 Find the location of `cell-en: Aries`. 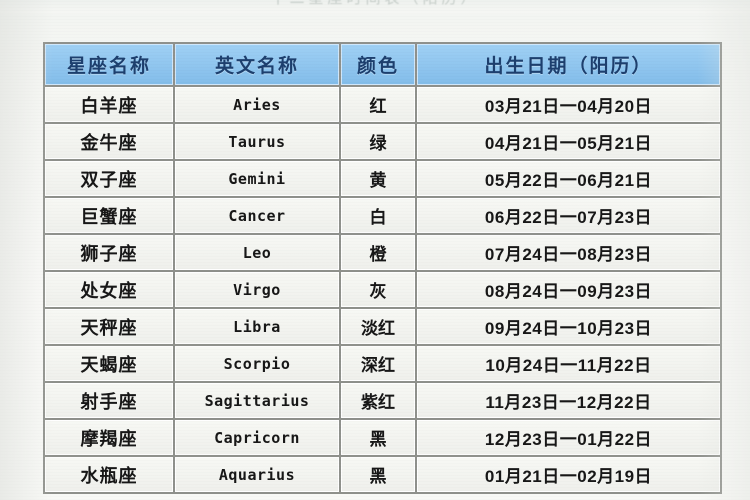

cell-en: Aries is located at coordinates (257, 104).